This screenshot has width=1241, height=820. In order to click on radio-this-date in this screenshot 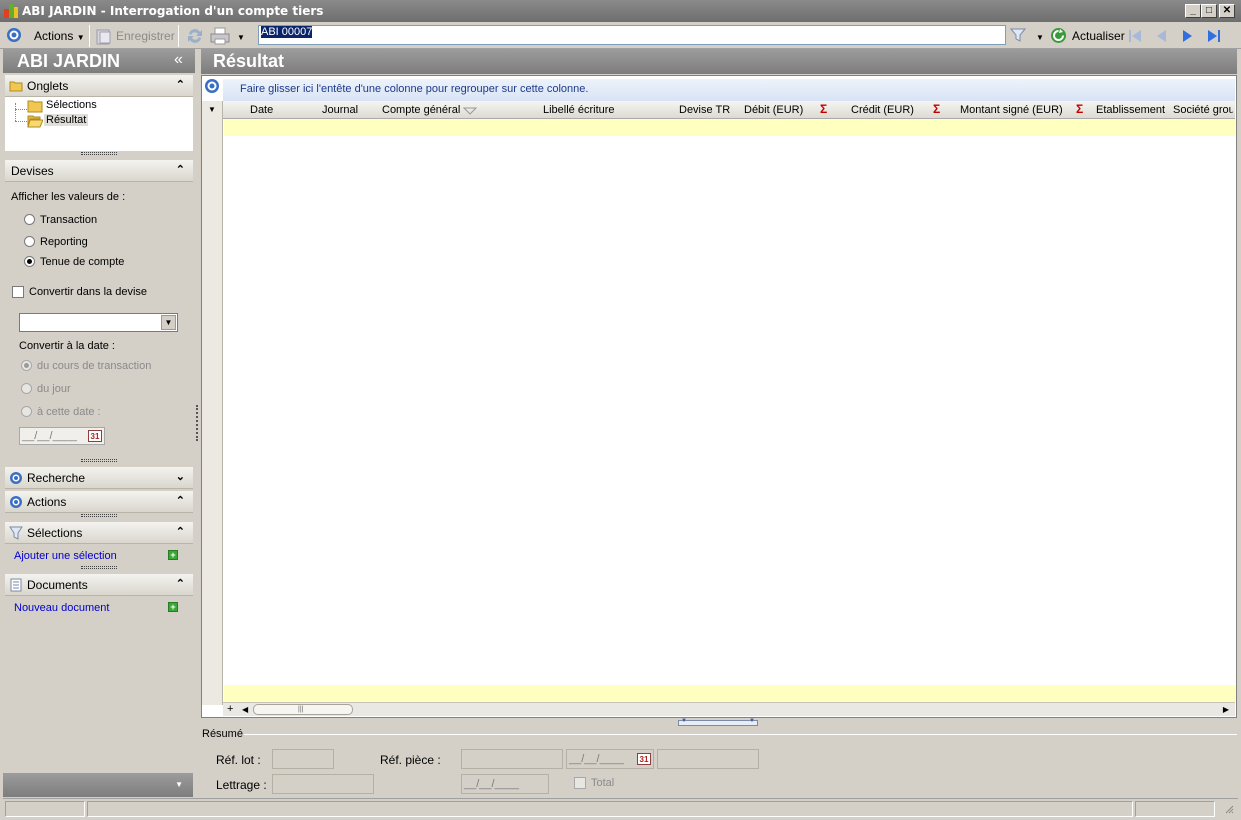, I will do `click(26, 411)`.